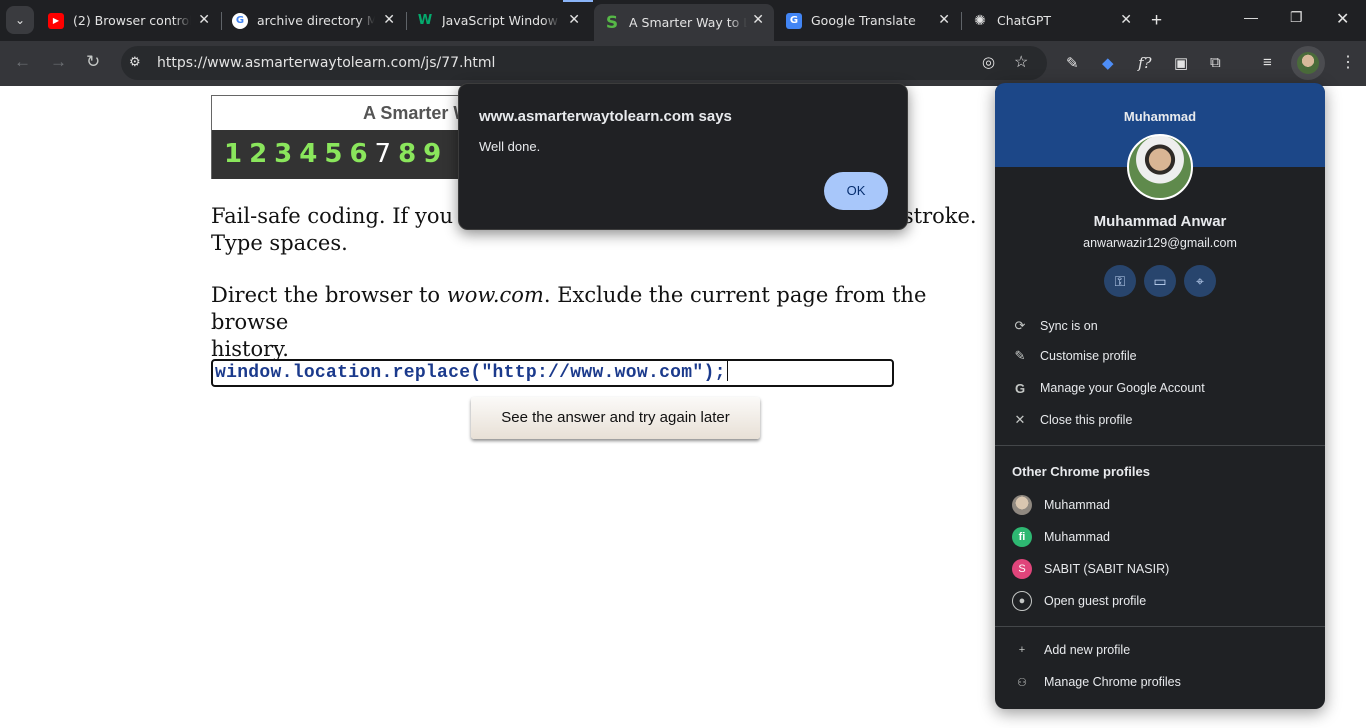 Image resolution: width=1366 pixels, height=728 pixels. Describe the element at coordinates (1020, 388) in the screenshot. I see `google-g-icon: G` at that location.